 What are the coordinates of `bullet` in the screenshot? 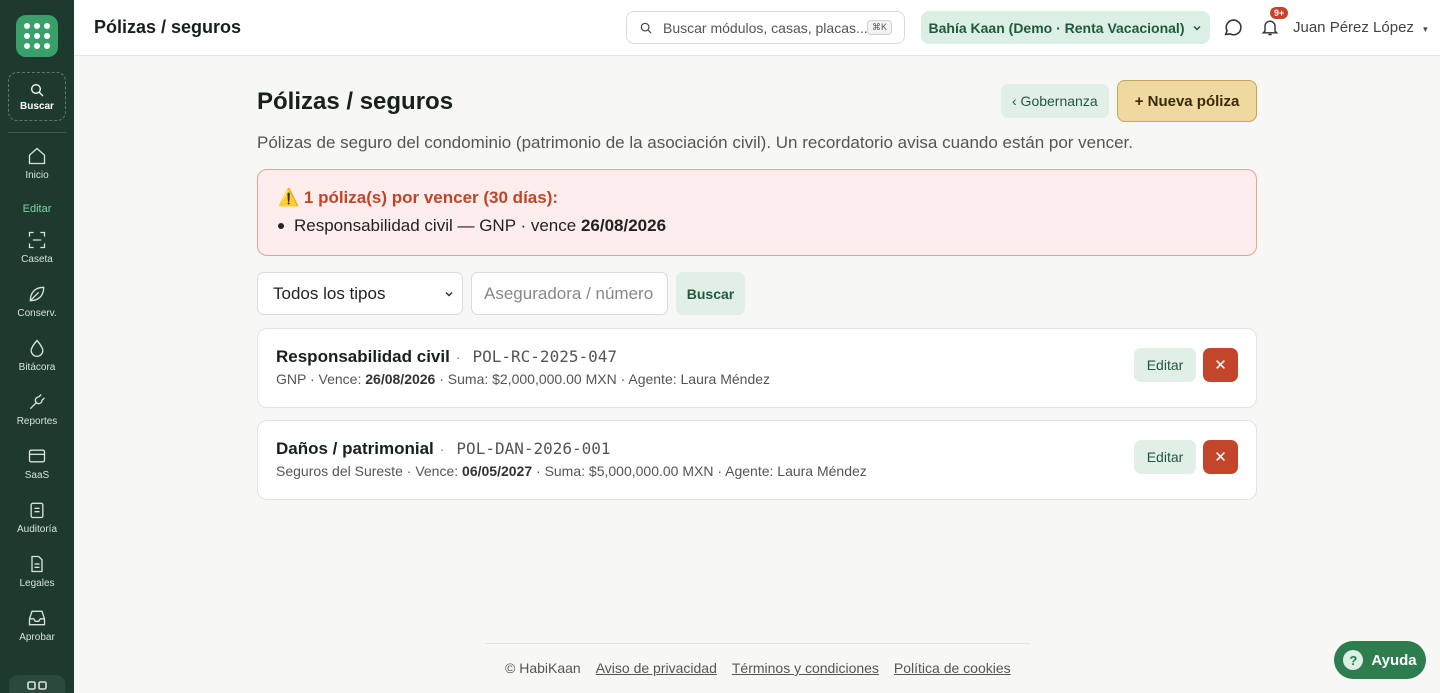 It's located at (281, 226).